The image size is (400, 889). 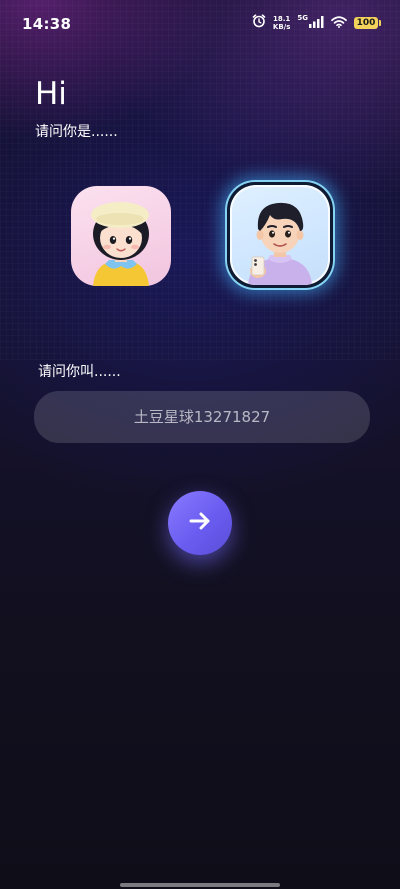 I want to click on boy-avatar-illustration, so click(x=280, y=243).